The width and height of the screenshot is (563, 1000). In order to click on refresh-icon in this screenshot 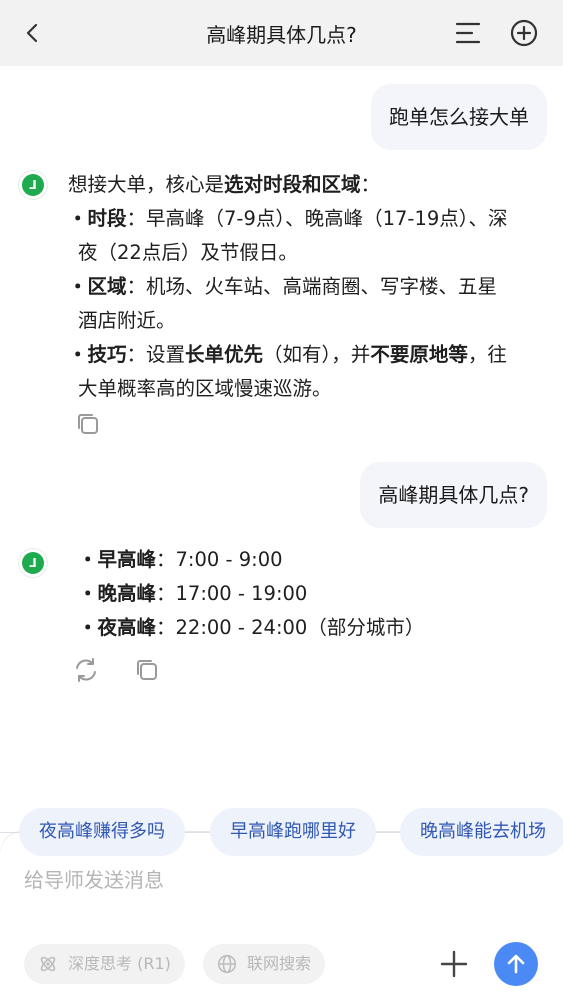, I will do `click(86, 670)`.